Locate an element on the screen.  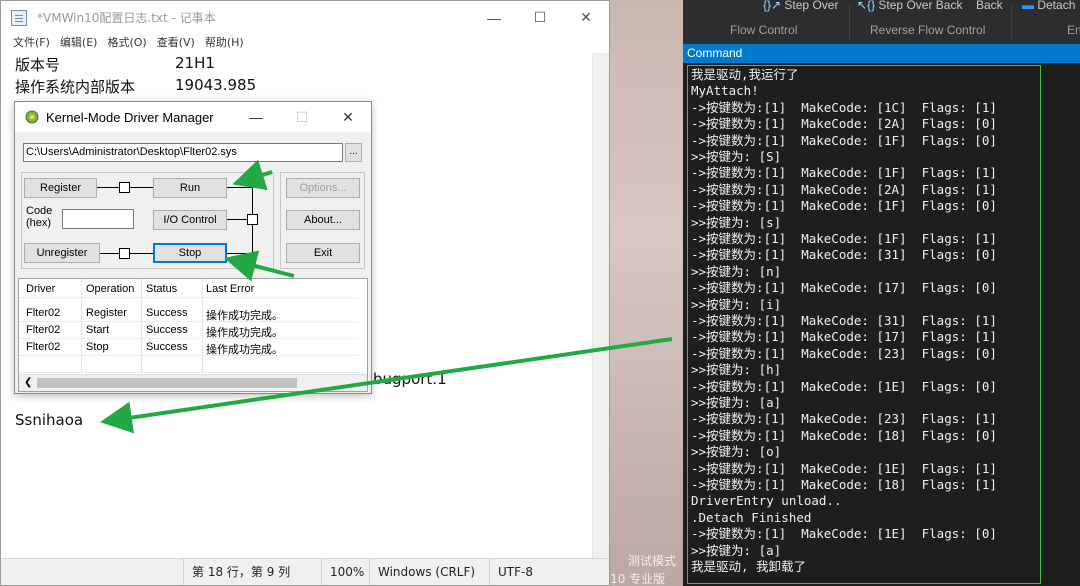
list-horizontal-scrollbar: ❮ is located at coordinates (193, 382).